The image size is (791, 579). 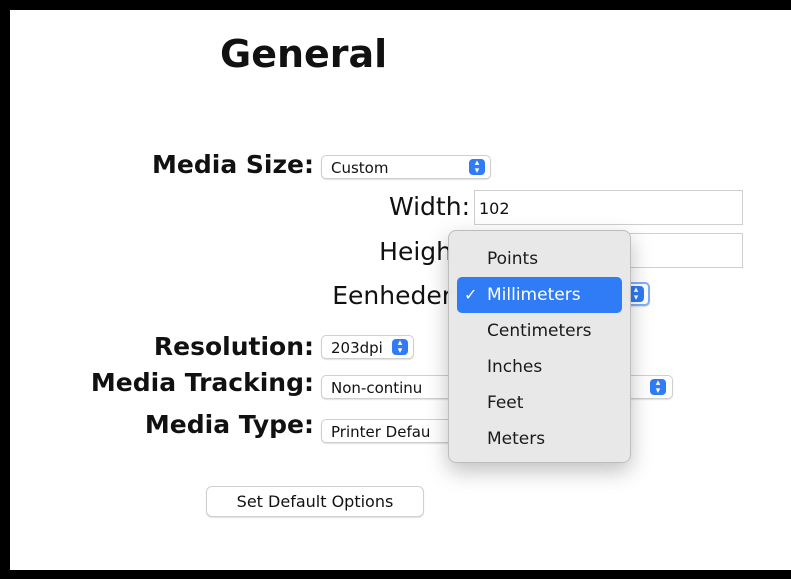 What do you see at coordinates (608, 207) in the screenshot?
I see `width-field: 102` at bounding box center [608, 207].